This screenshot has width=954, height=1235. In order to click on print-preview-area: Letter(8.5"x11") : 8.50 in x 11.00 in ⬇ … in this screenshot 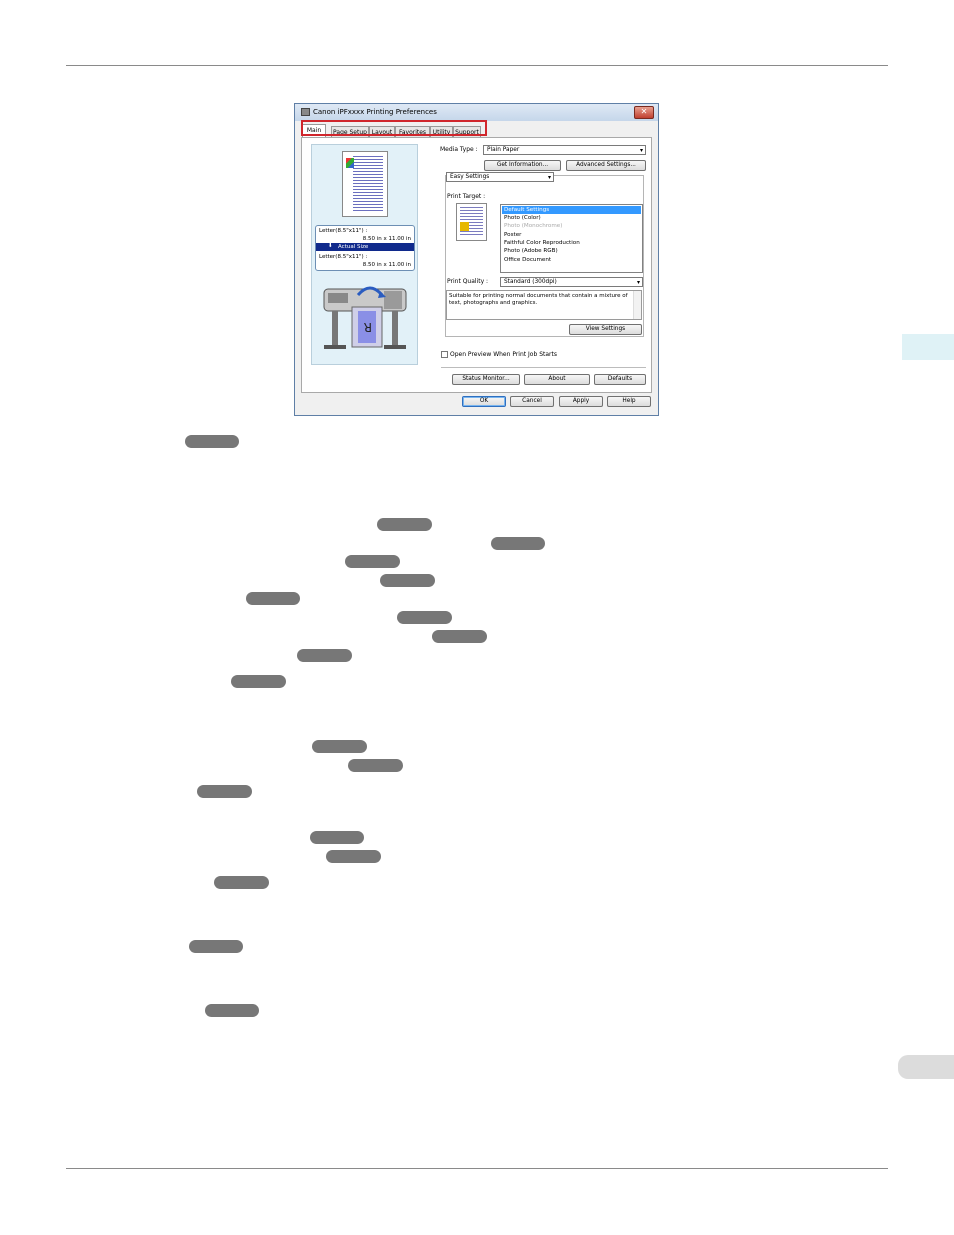, I will do `click(364, 254)`.